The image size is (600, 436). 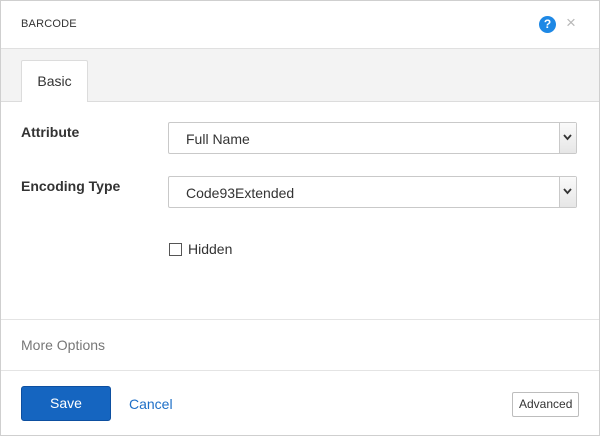 What do you see at coordinates (546, 404) in the screenshot?
I see `advanced-button: Advanced` at bounding box center [546, 404].